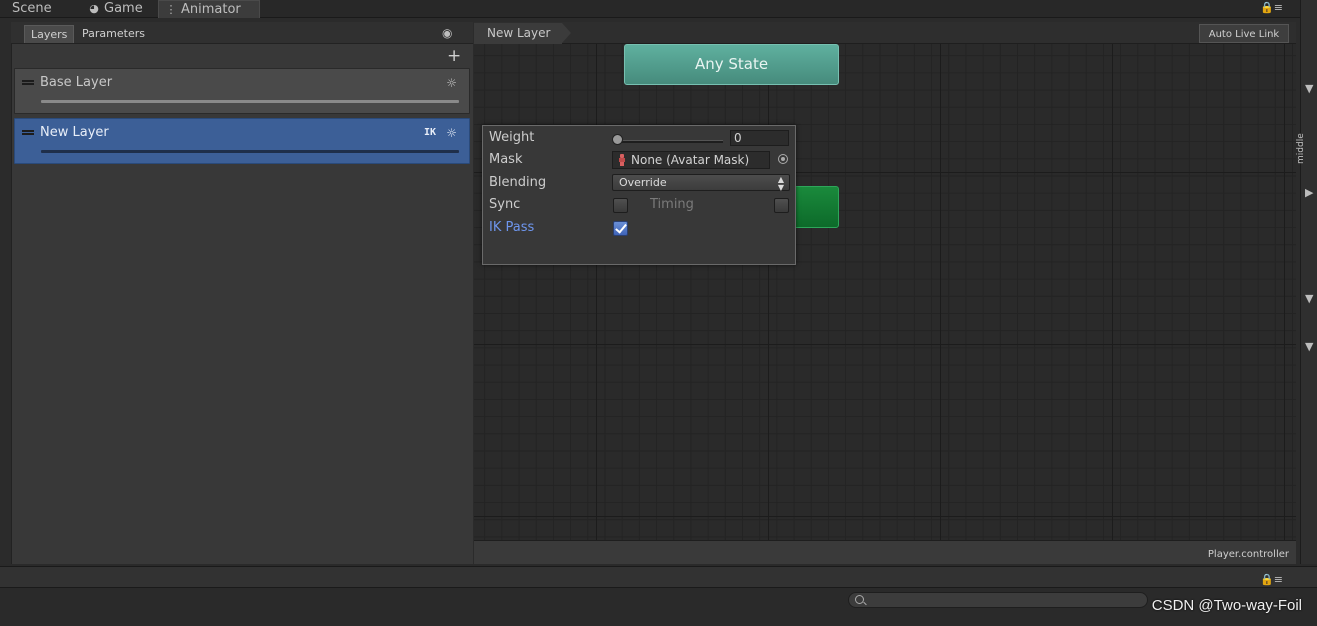  I want to click on tab-animator-label: Animator, so click(211, 9).